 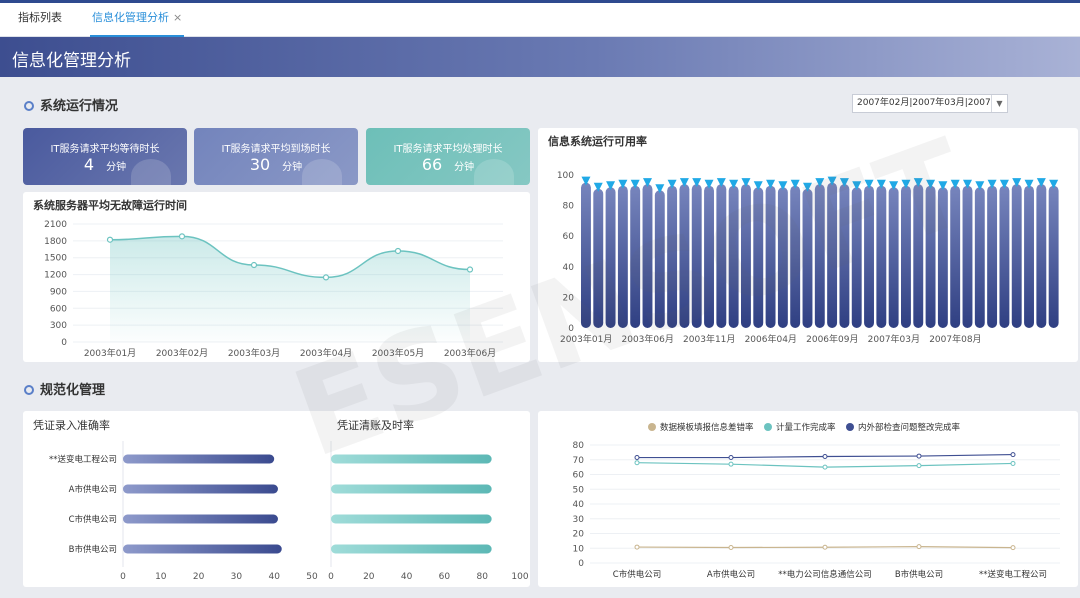 I want to click on x-tick-label: 100, so click(x=519, y=577).